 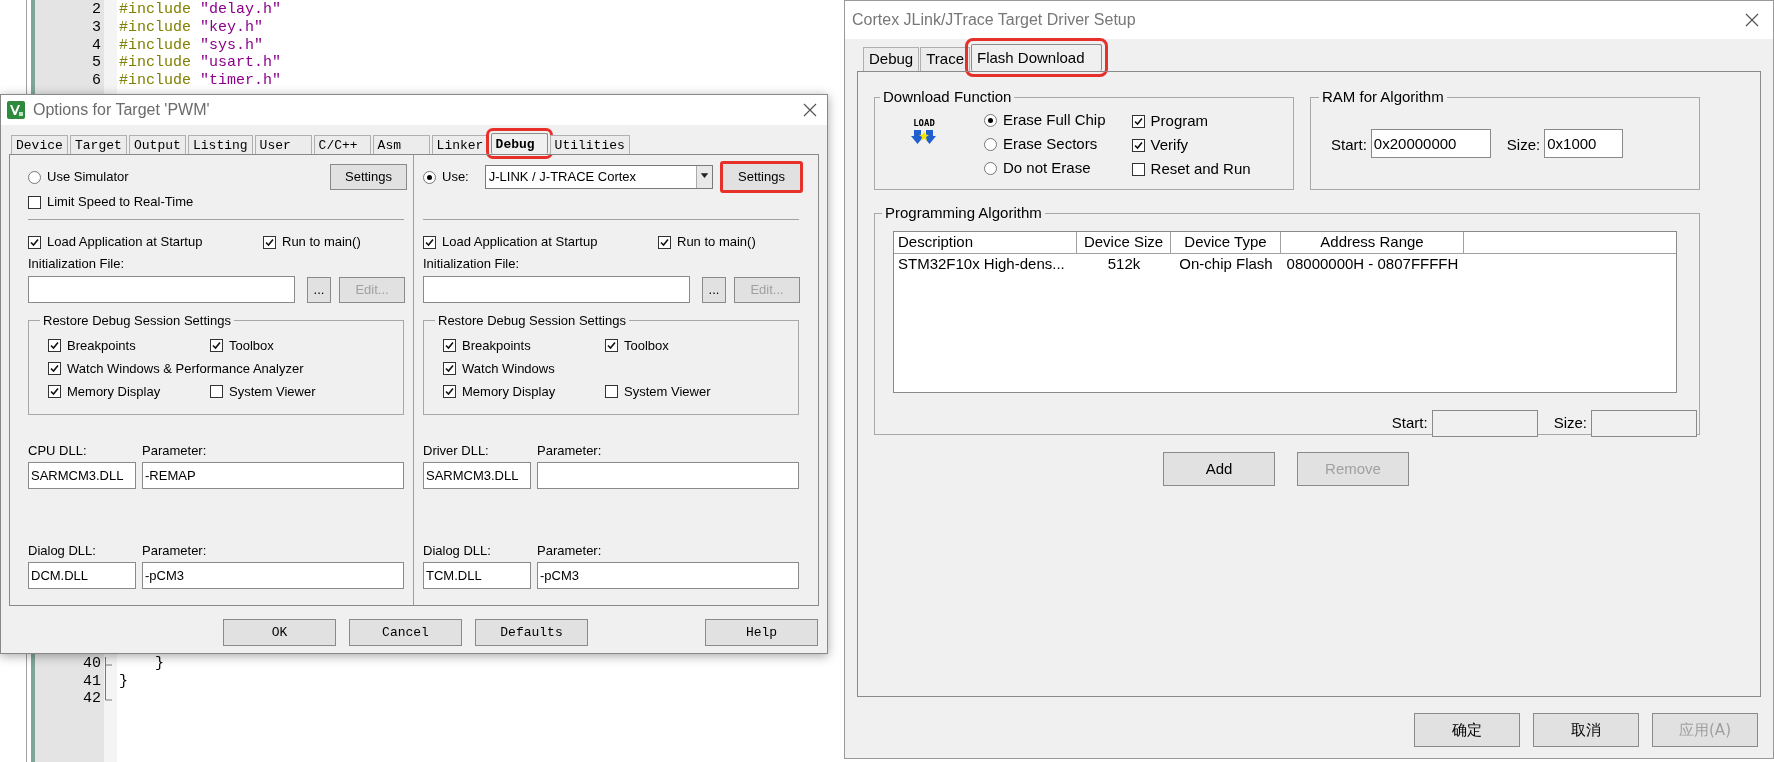 What do you see at coordinates (241, 81) in the screenshot?
I see `string-literal: "timer.h"` at bounding box center [241, 81].